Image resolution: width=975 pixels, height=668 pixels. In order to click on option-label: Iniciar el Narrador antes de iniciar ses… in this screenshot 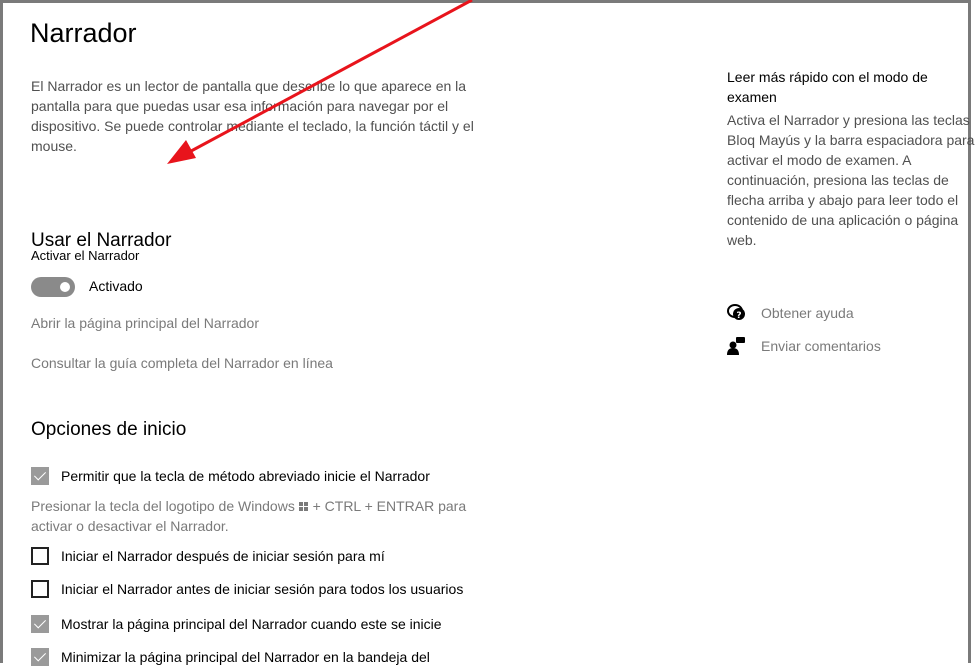, I will do `click(262, 589)`.